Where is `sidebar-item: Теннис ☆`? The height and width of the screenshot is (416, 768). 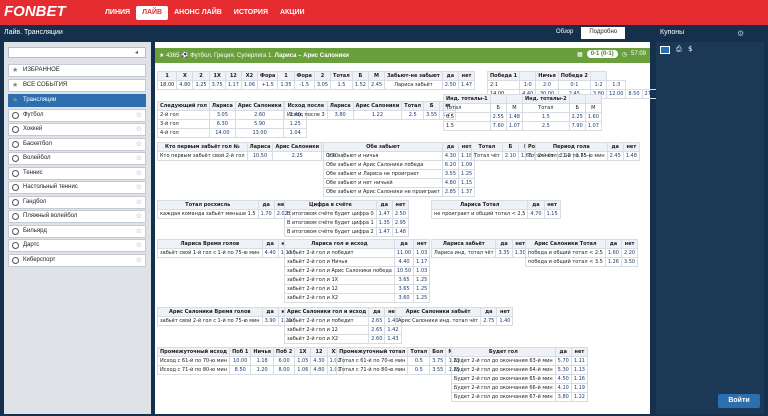
sidebar-item: Теннис ☆ is located at coordinates (77, 173).